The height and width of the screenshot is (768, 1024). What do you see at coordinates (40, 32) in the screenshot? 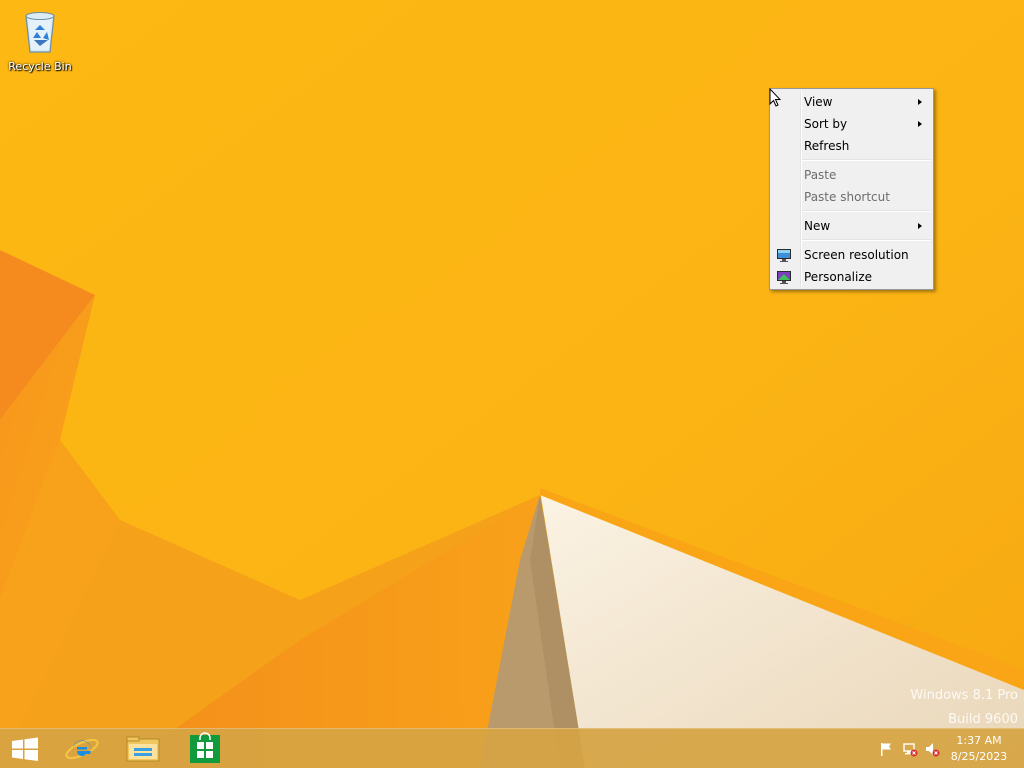
I see `recycle-bin-icon` at bounding box center [40, 32].